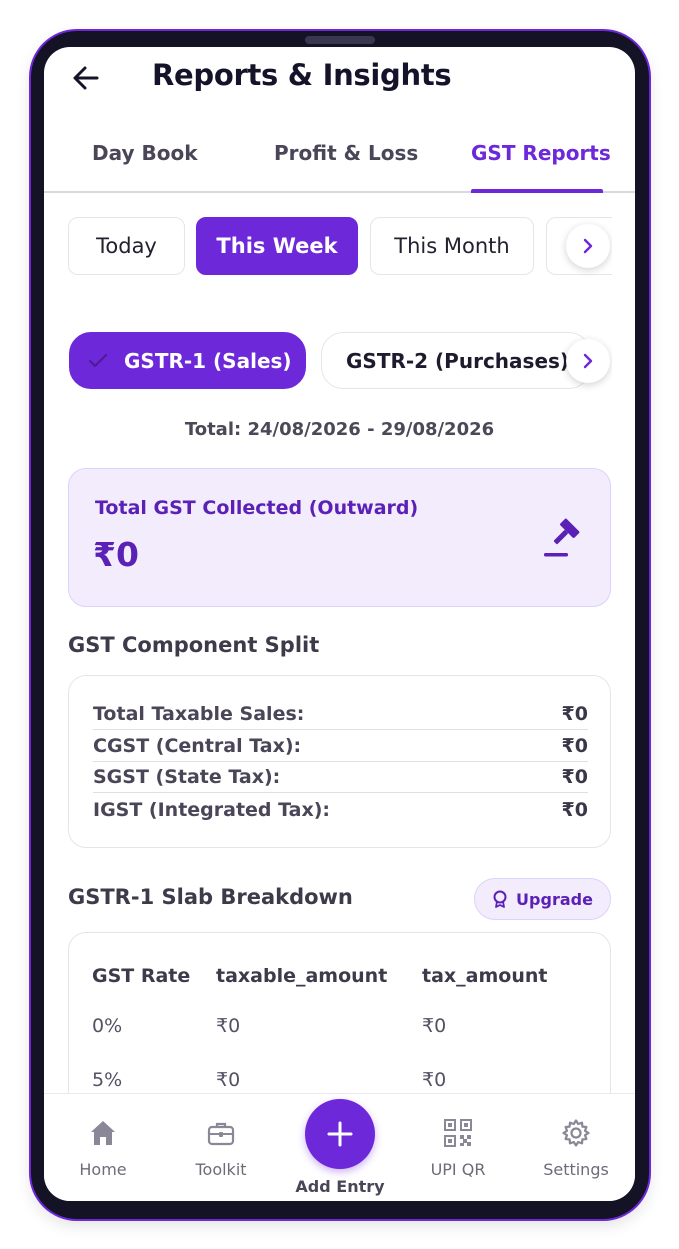 The width and height of the screenshot is (679, 1249). What do you see at coordinates (500, 899) in the screenshot?
I see `award-icon` at bounding box center [500, 899].